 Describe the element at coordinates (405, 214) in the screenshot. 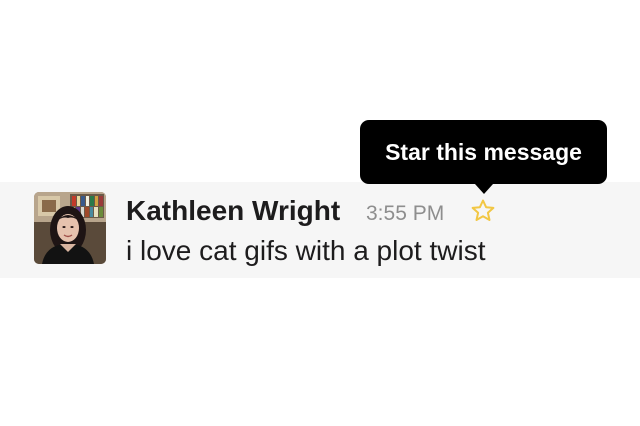

I see `message-timestamp: 3:55 PM` at that location.